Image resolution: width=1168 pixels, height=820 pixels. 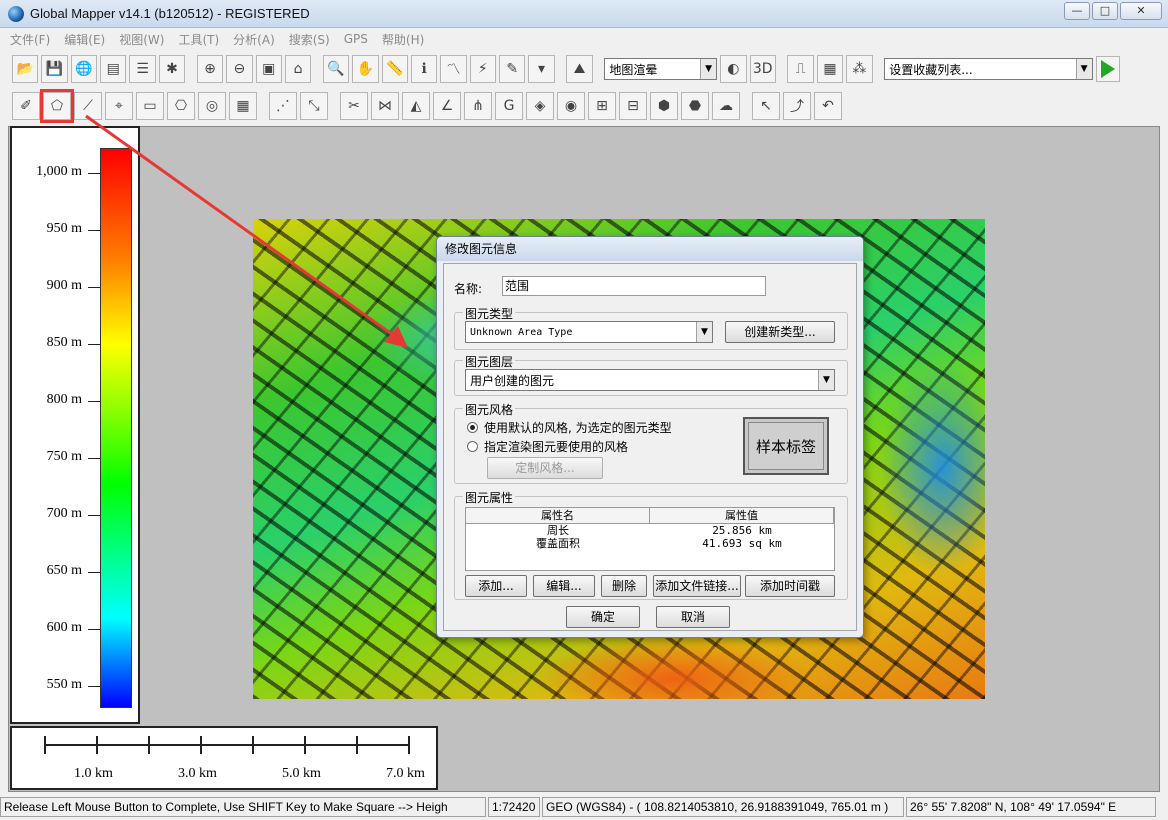 I want to click on menu-gps: GPS, so click(x=356, y=39).